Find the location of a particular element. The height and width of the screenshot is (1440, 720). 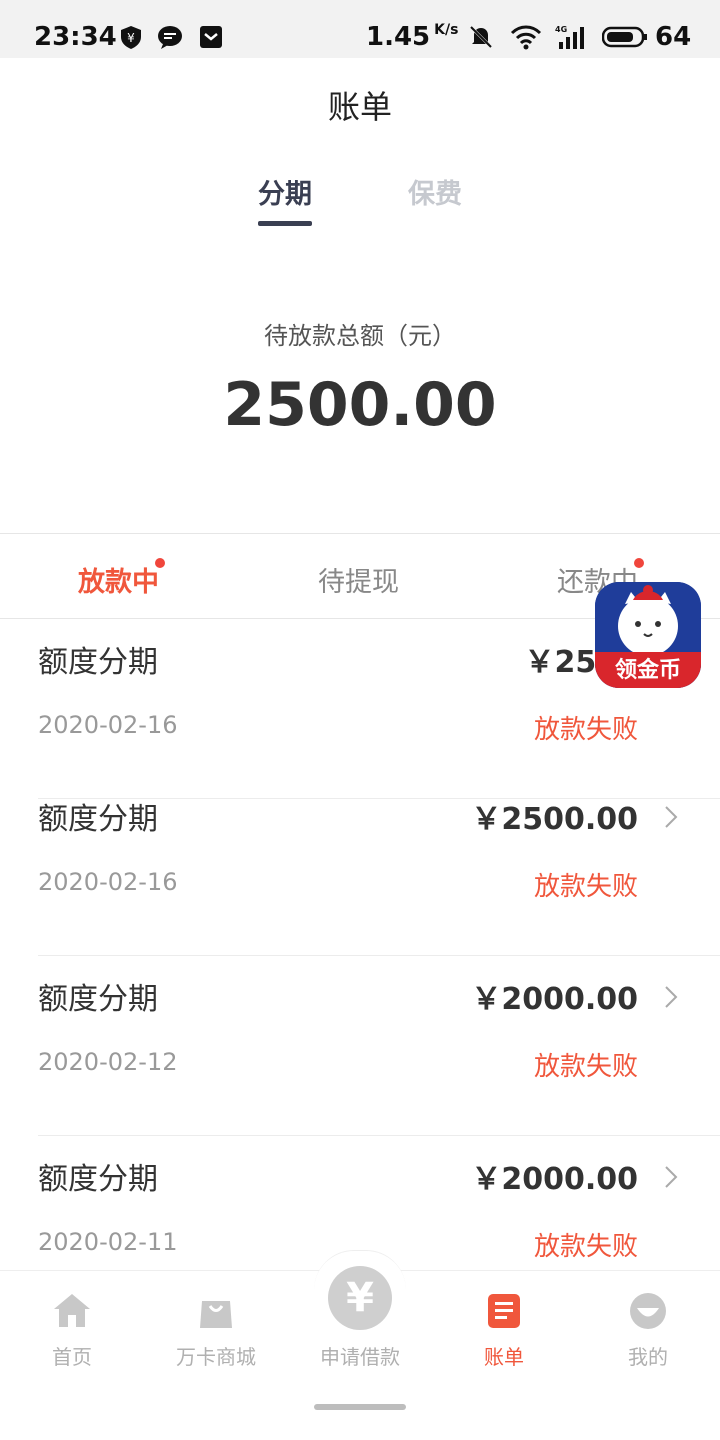

yen-icon: ¥ is located at coordinates (360, 1298).